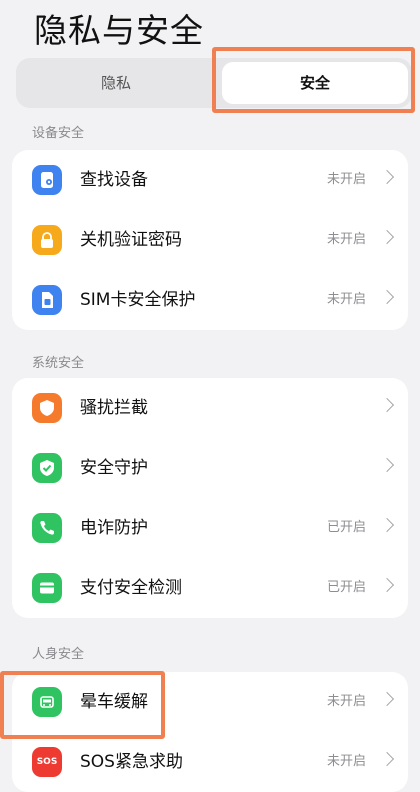 The width and height of the screenshot is (420, 792). Describe the element at coordinates (346, 239) in the screenshot. I see `power-off-password-status: 未开启` at that location.